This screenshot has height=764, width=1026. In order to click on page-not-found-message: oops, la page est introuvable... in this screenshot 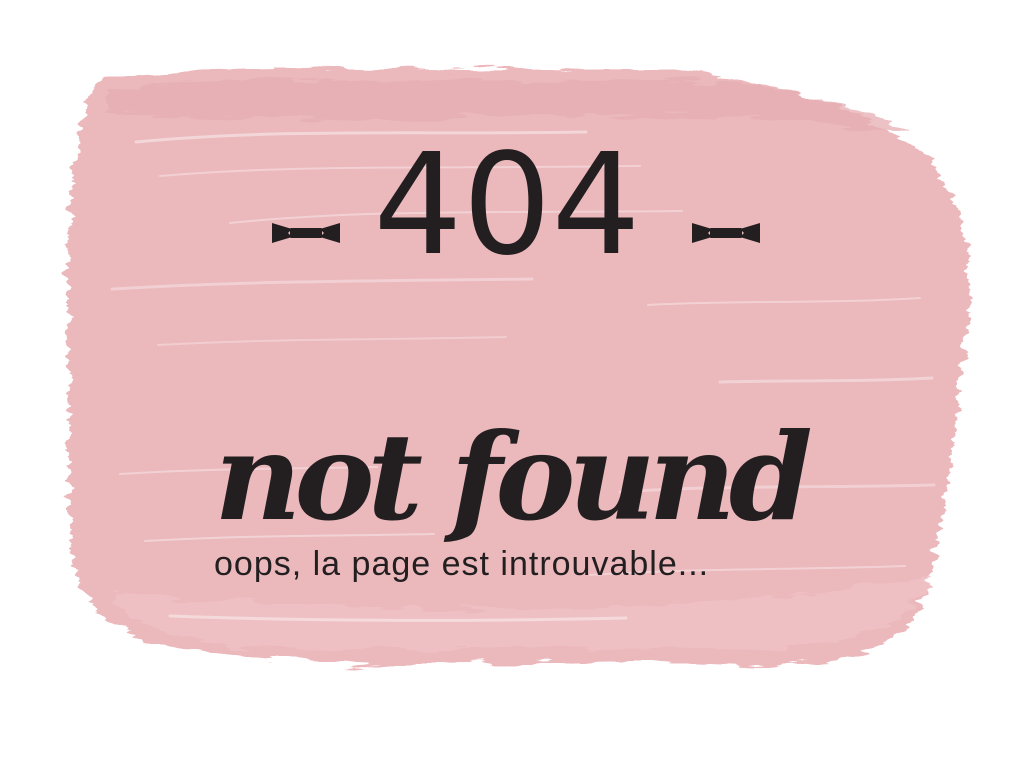, I will do `click(462, 564)`.